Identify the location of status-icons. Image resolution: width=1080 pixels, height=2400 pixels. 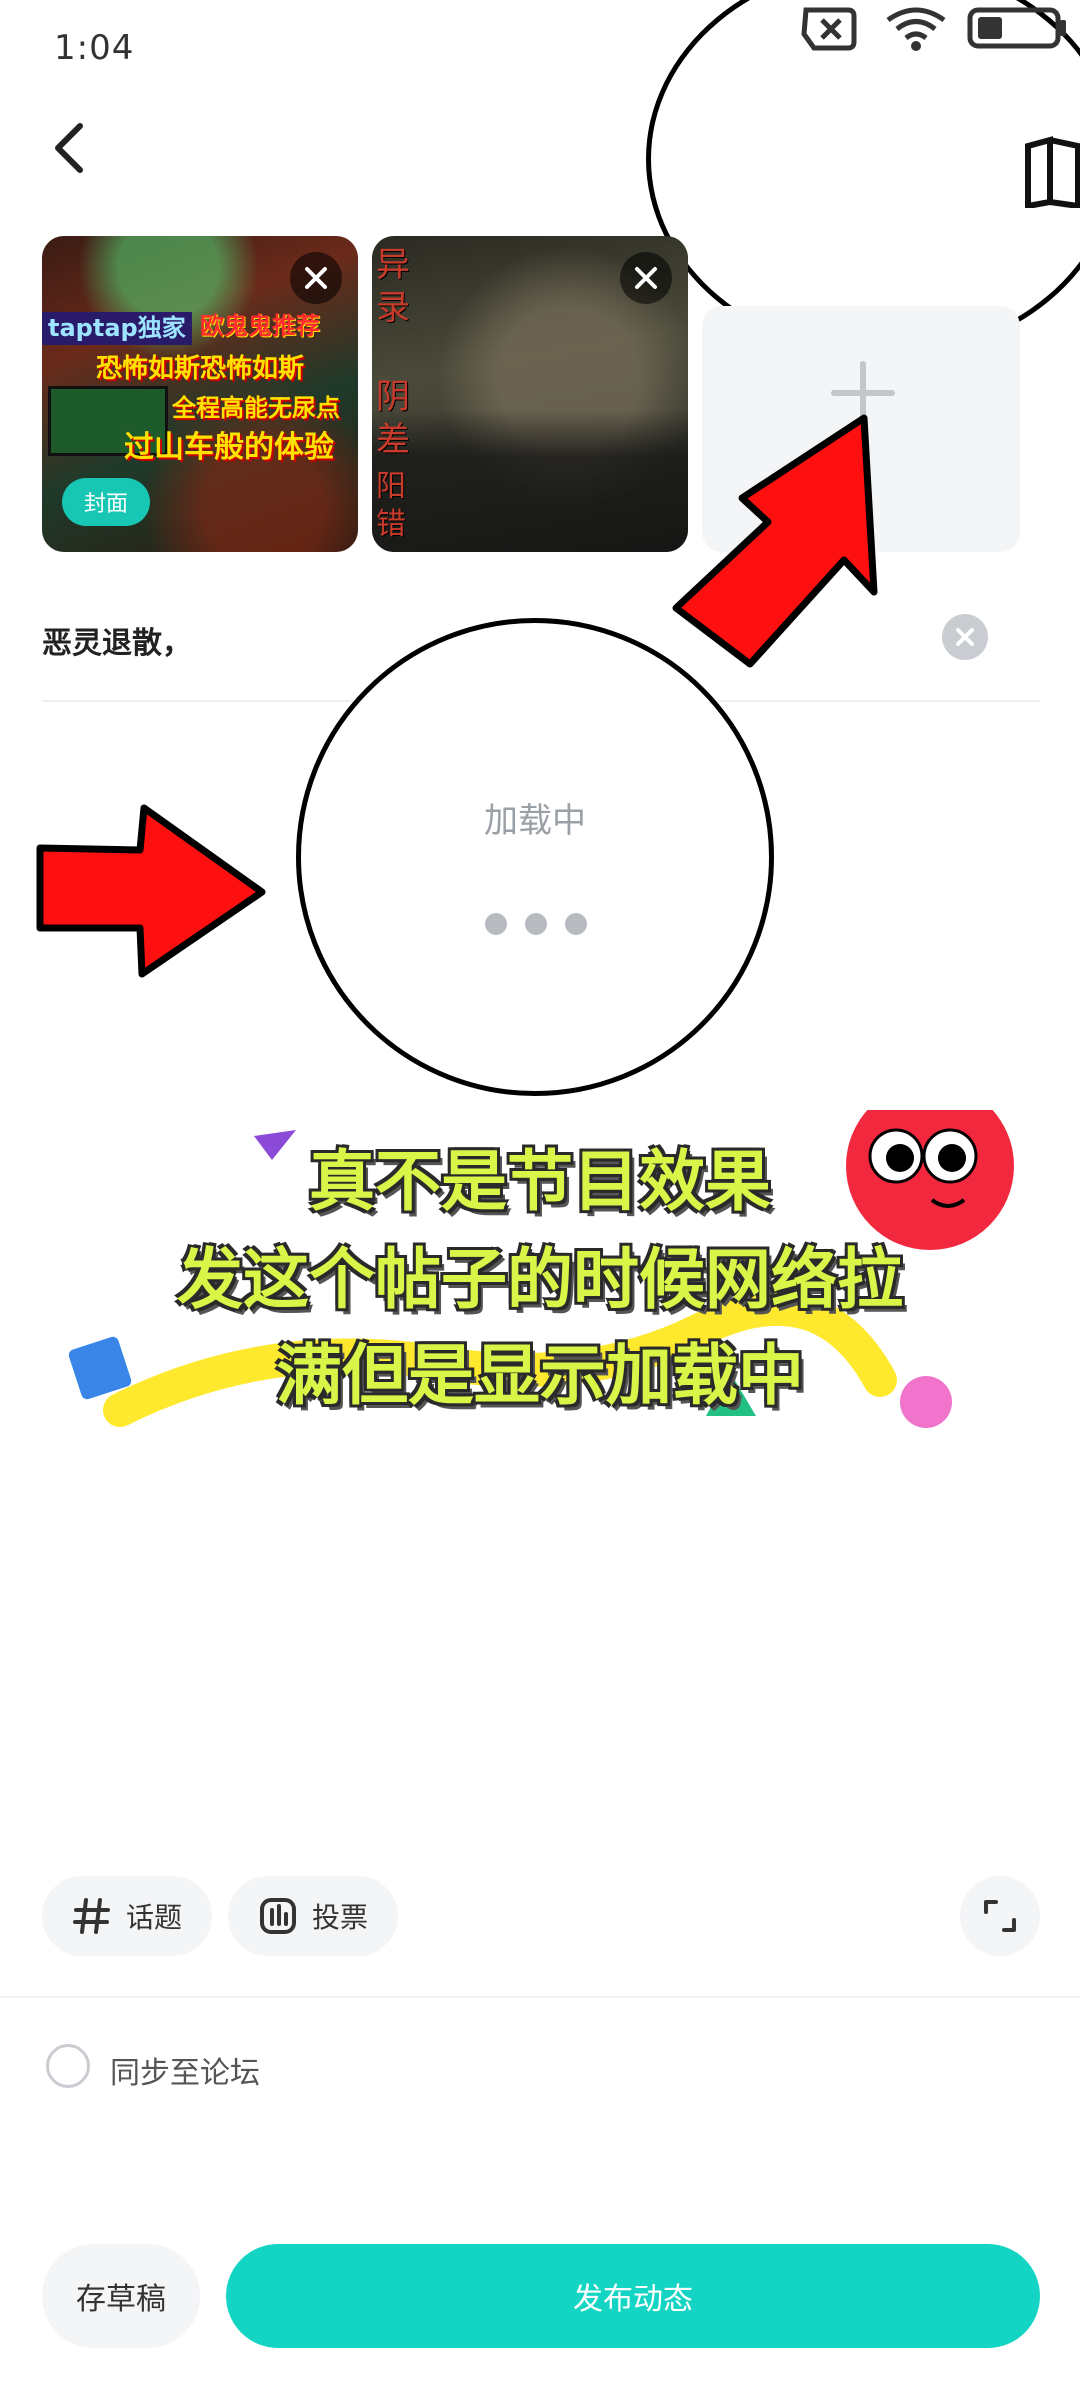
(933, 29).